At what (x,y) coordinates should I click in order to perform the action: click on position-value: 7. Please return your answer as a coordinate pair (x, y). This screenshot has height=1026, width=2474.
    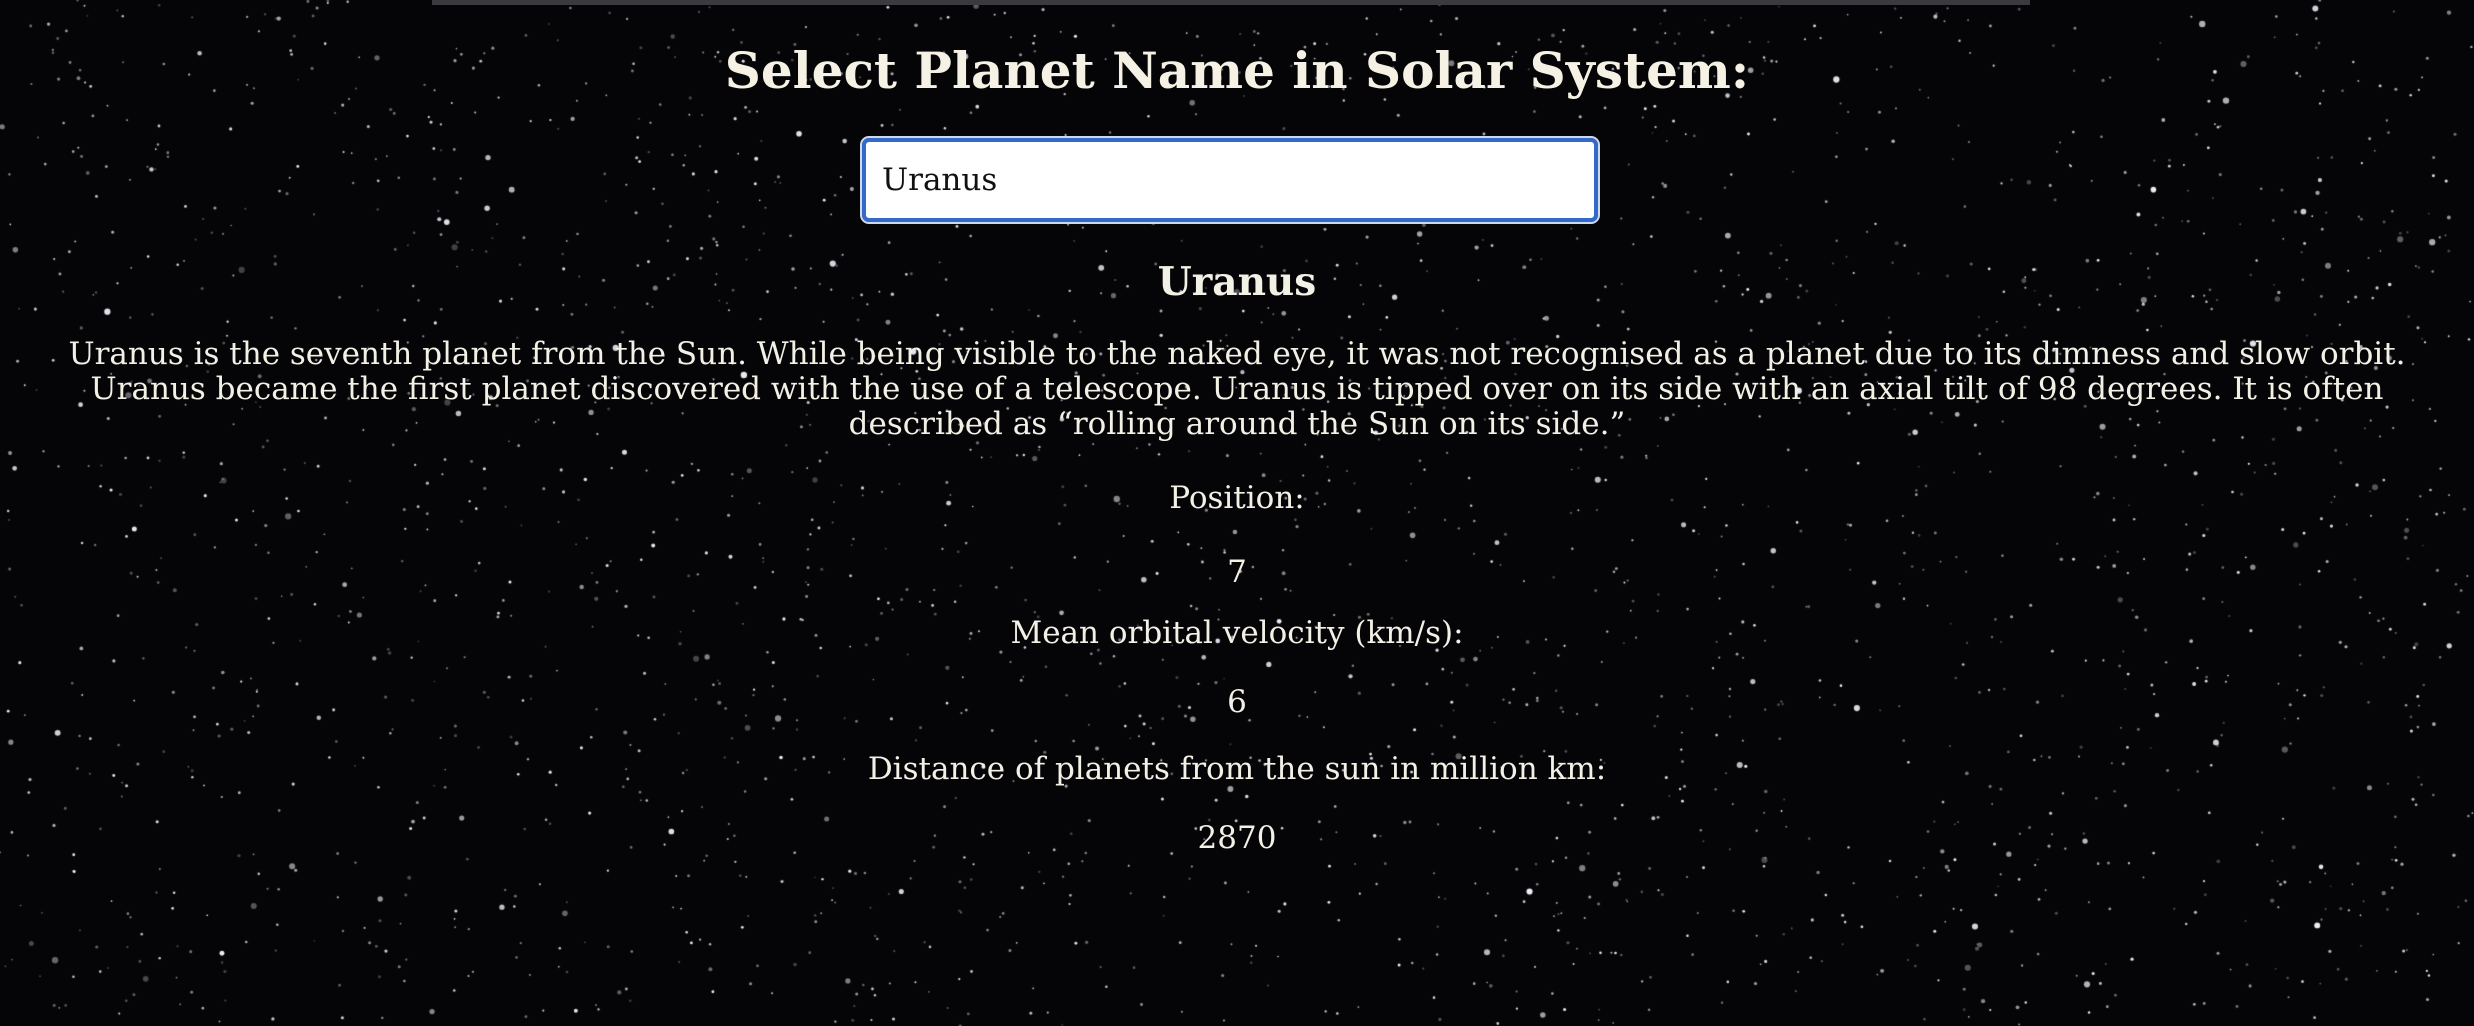
    Looking at the image, I should click on (1237, 572).